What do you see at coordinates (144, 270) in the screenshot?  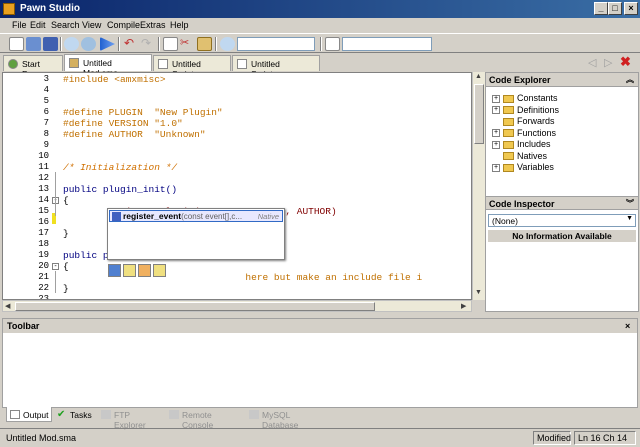 I see `filter-constants-icon` at bounding box center [144, 270].